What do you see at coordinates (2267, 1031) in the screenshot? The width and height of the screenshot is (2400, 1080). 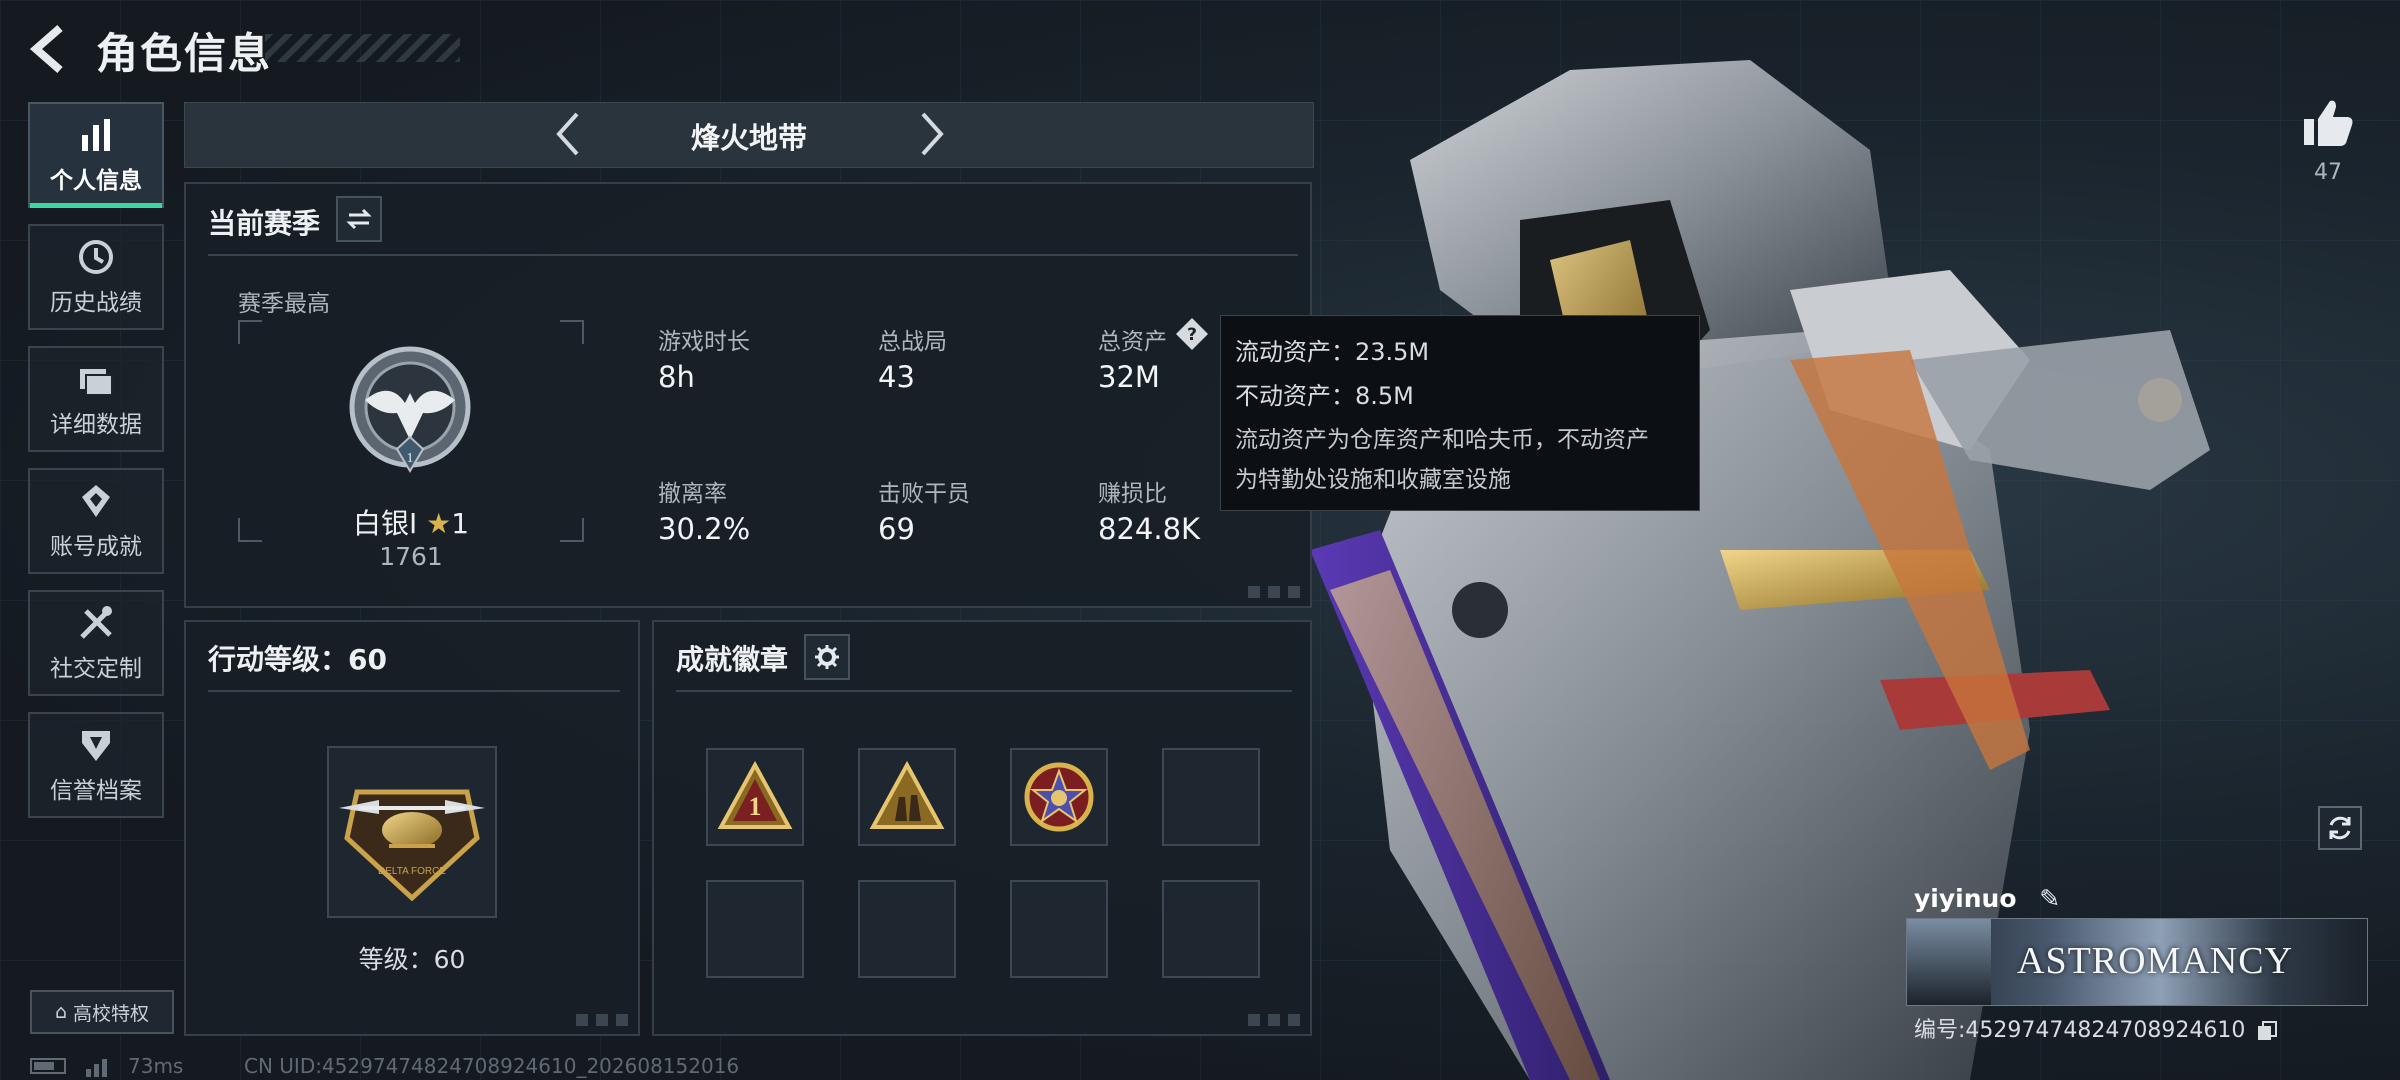 I see `copy-icon` at bounding box center [2267, 1031].